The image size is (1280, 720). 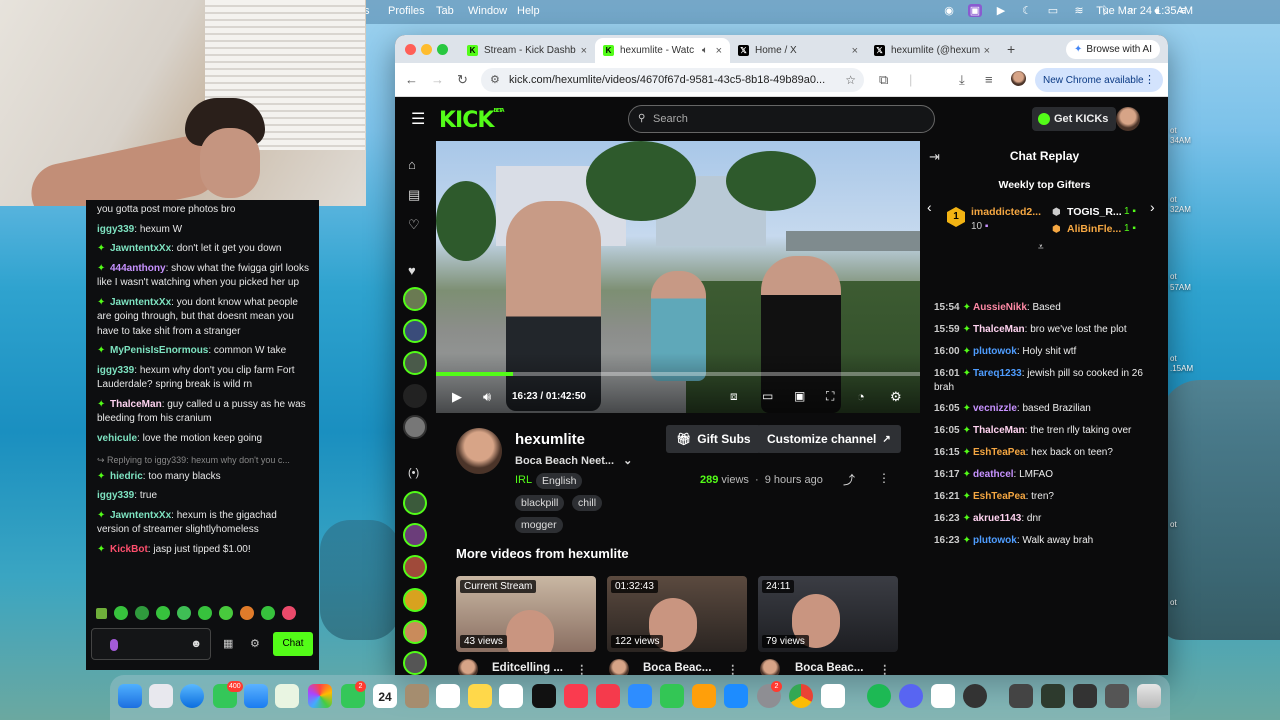 What do you see at coordinates (114, 645) in the screenshot?
I see `microphone-icon` at bounding box center [114, 645].